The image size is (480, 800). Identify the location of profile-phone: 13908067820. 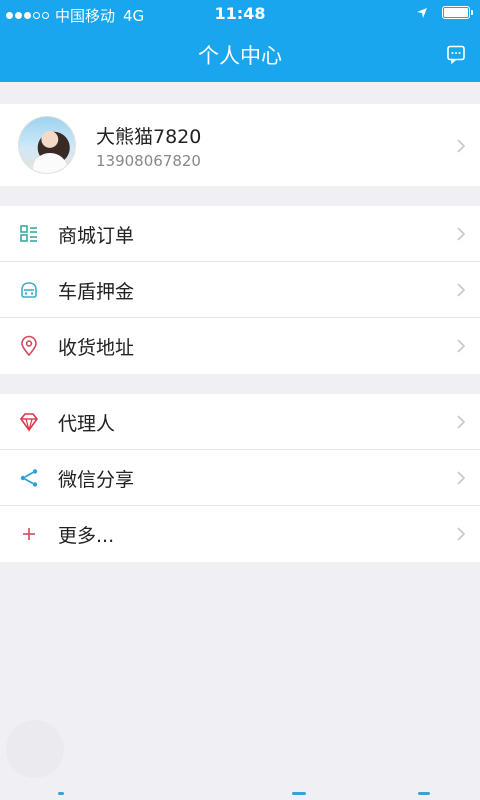
(148, 161).